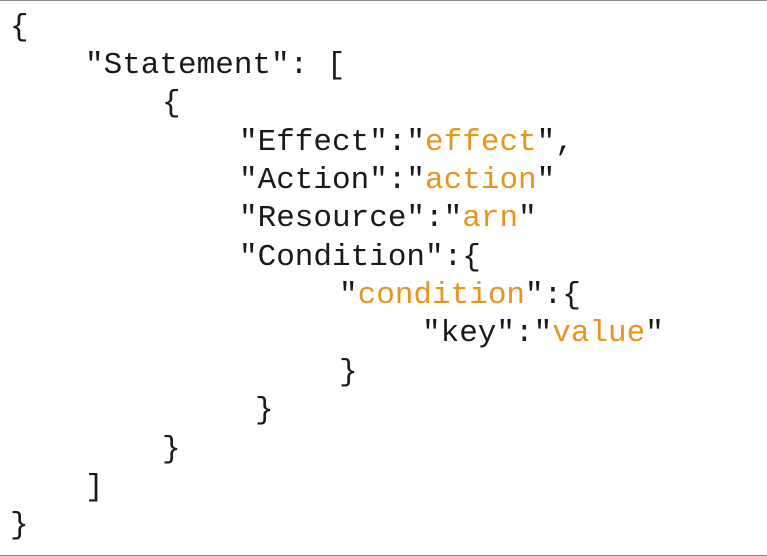 Image resolution: width=767 pixels, height=556 pixels. I want to click on code-line-effect: "Effect":"effect",, so click(406, 142).